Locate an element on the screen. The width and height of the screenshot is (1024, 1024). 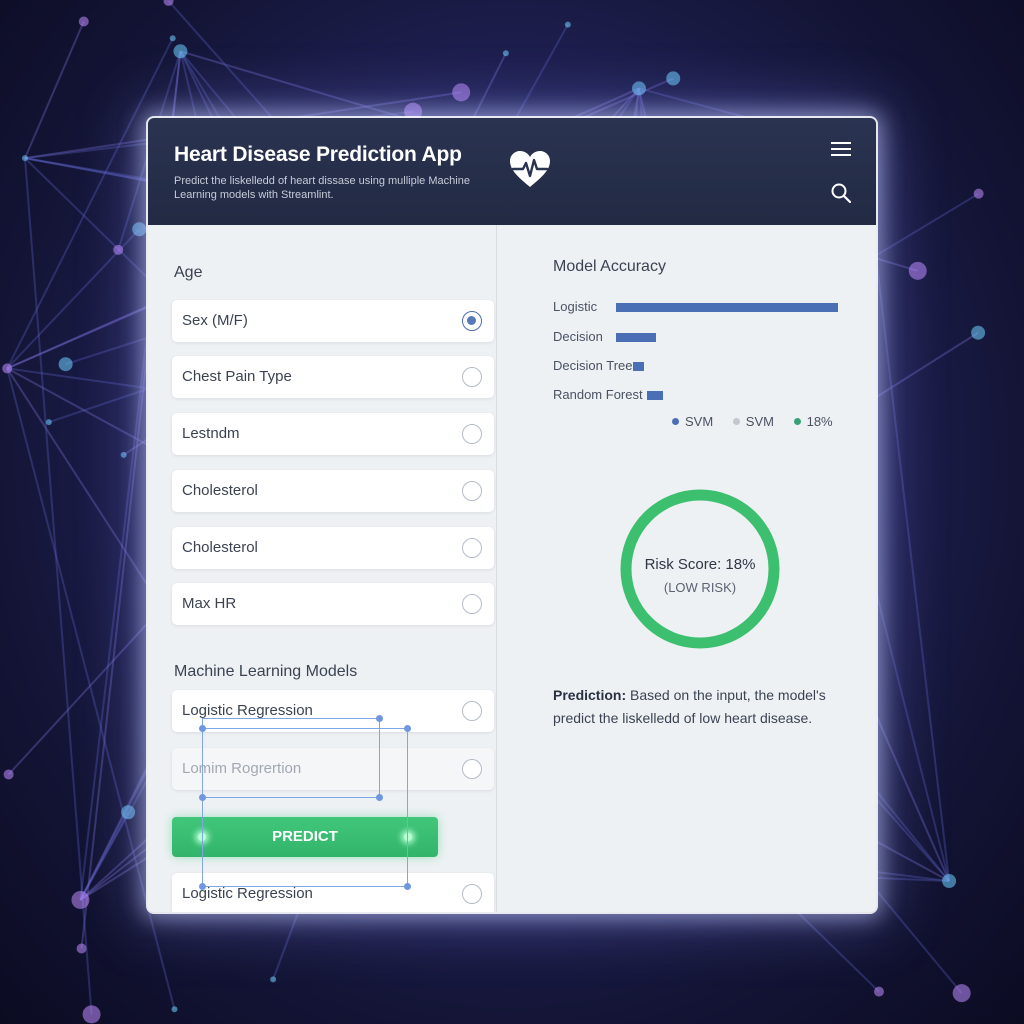
risk-level-text: (LOW RISK) is located at coordinates (700, 587).